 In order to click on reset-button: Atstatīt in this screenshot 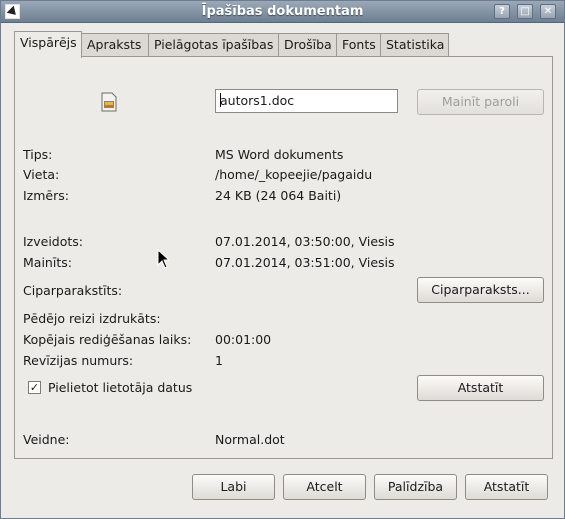, I will do `click(506, 487)`.